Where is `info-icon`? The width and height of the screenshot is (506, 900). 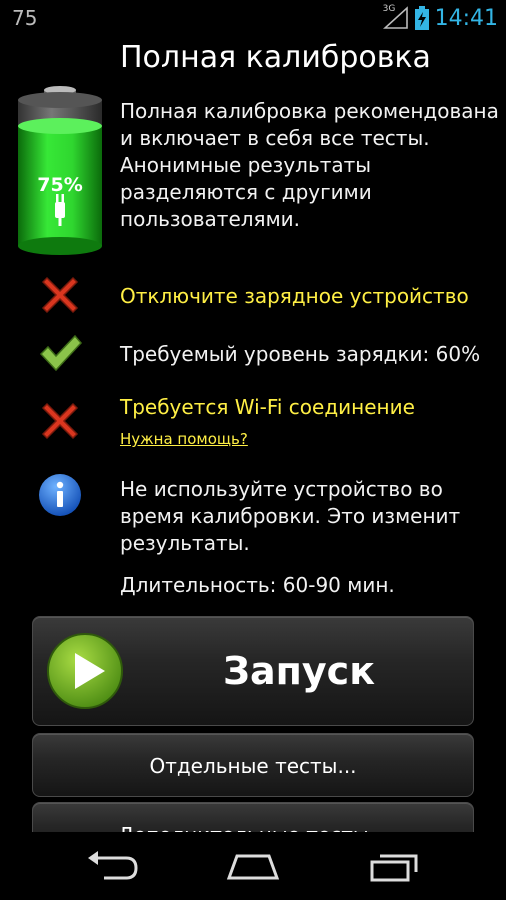
info-icon is located at coordinates (60, 495).